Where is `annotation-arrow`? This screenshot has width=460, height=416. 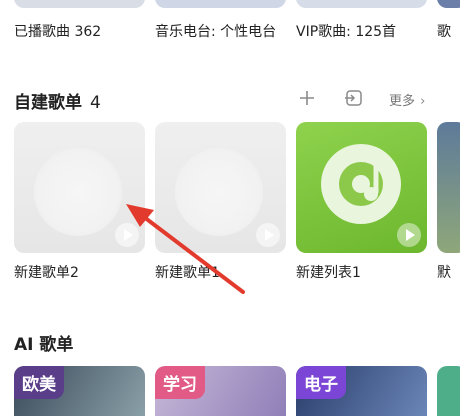 annotation-arrow is located at coordinates (185, 249).